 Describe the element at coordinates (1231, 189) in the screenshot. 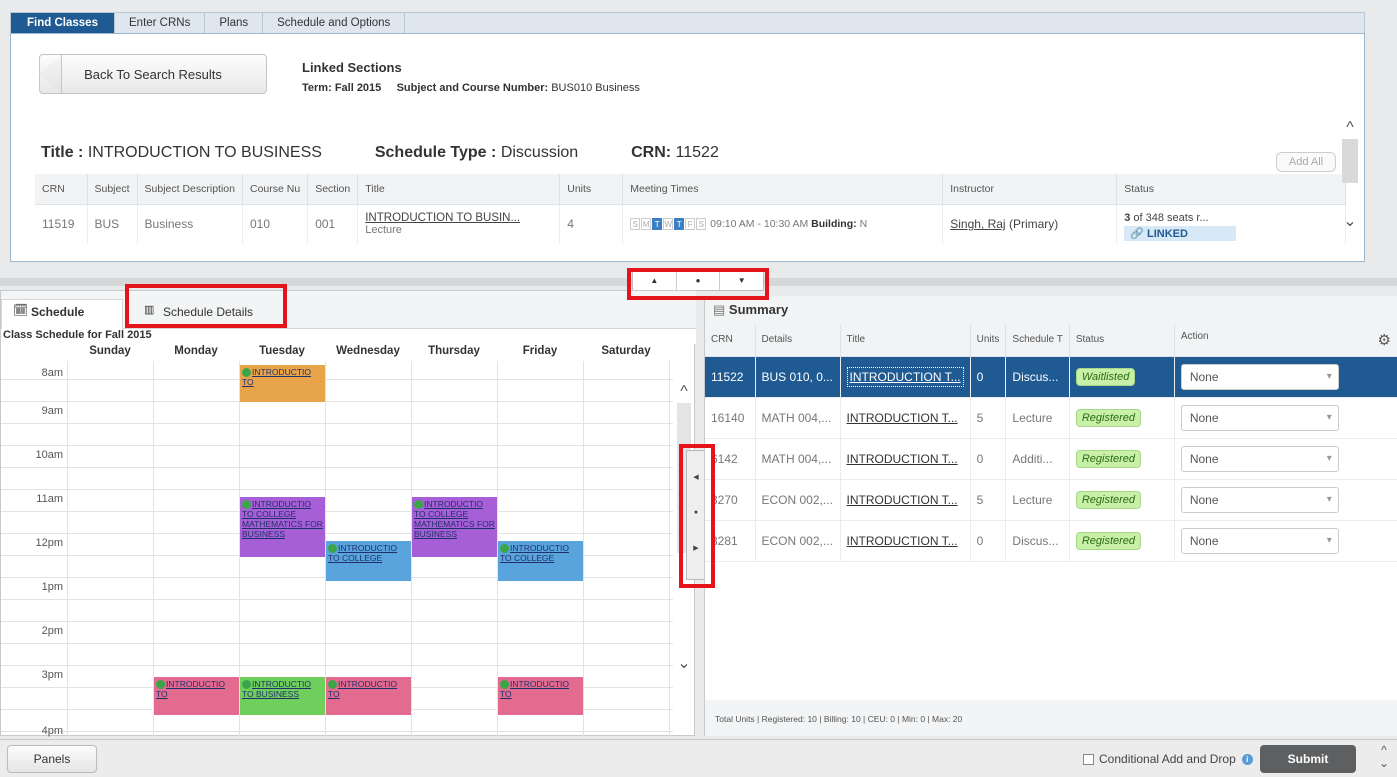

I see `col-status: Status` at that location.